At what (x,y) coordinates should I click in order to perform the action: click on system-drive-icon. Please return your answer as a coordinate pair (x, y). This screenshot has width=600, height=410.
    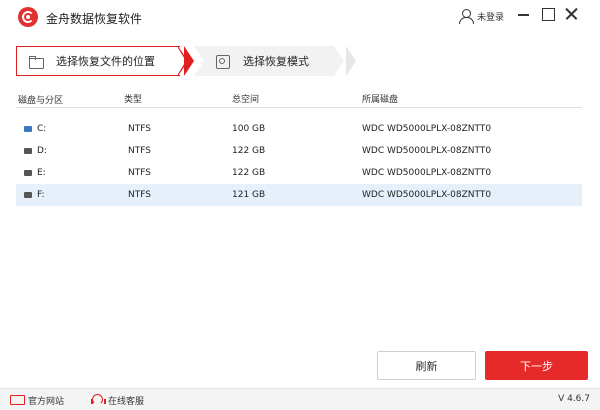
    Looking at the image, I should click on (28, 129).